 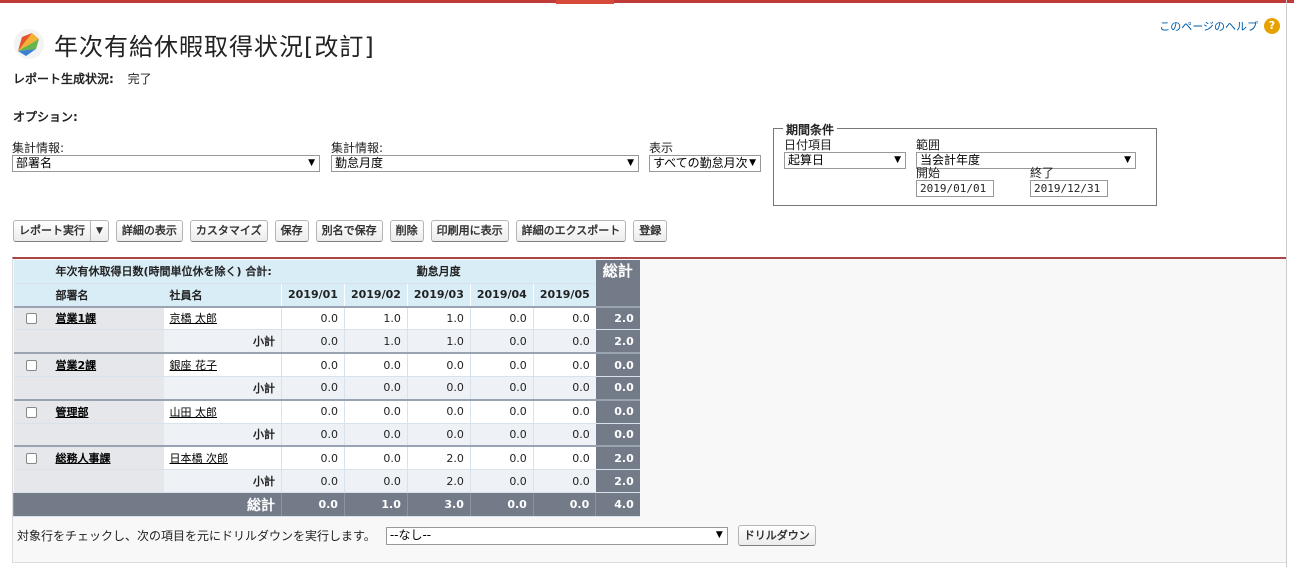 What do you see at coordinates (1042, 173) in the screenshot?
I see `end-label: 終了` at bounding box center [1042, 173].